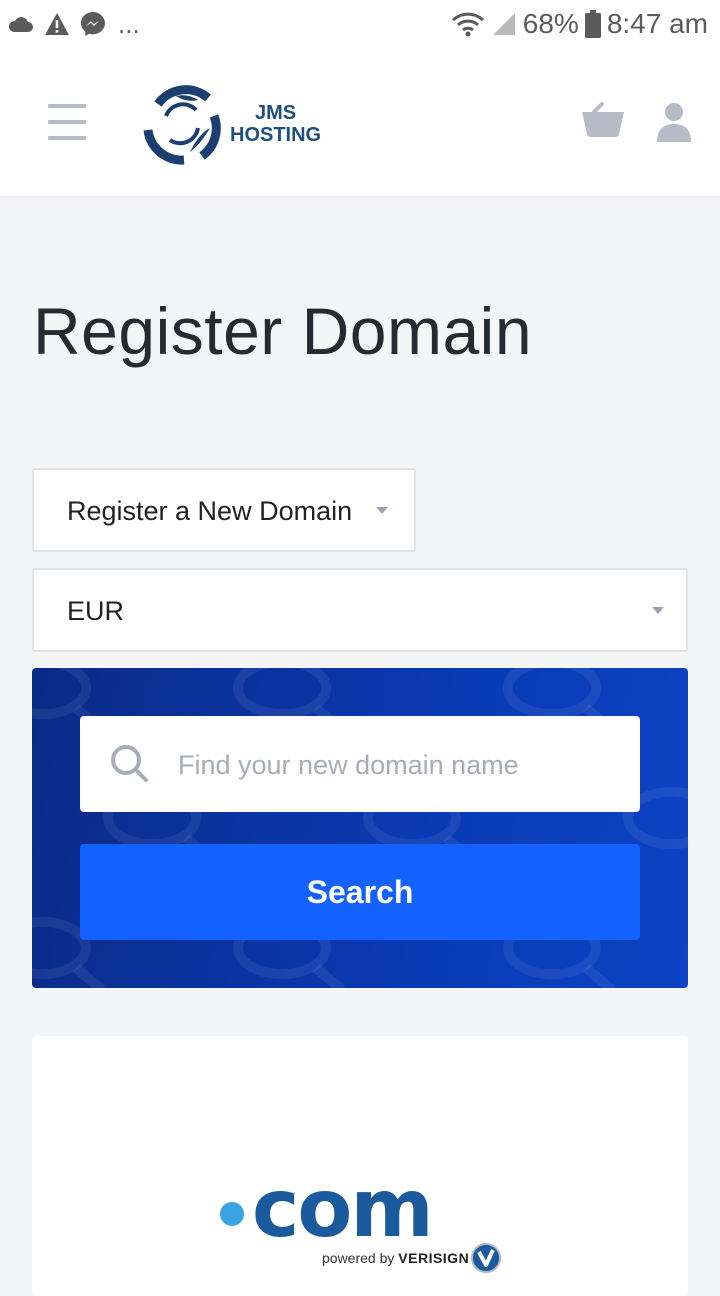 The height and width of the screenshot is (1296, 720). Describe the element at coordinates (57, 24) in the screenshot. I see `warning-icon` at that location.